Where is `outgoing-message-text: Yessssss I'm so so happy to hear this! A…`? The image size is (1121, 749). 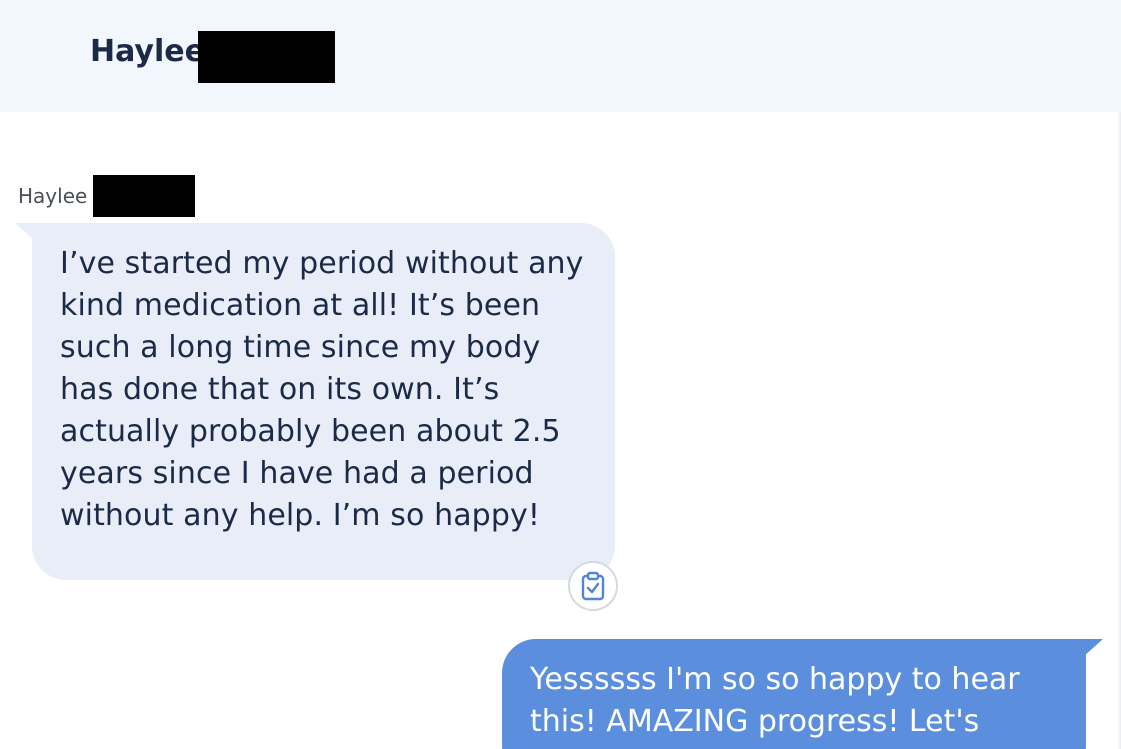
outgoing-message-text: Yessssss I'm so so happy to hear this! A… is located at coordinates (775, 700).